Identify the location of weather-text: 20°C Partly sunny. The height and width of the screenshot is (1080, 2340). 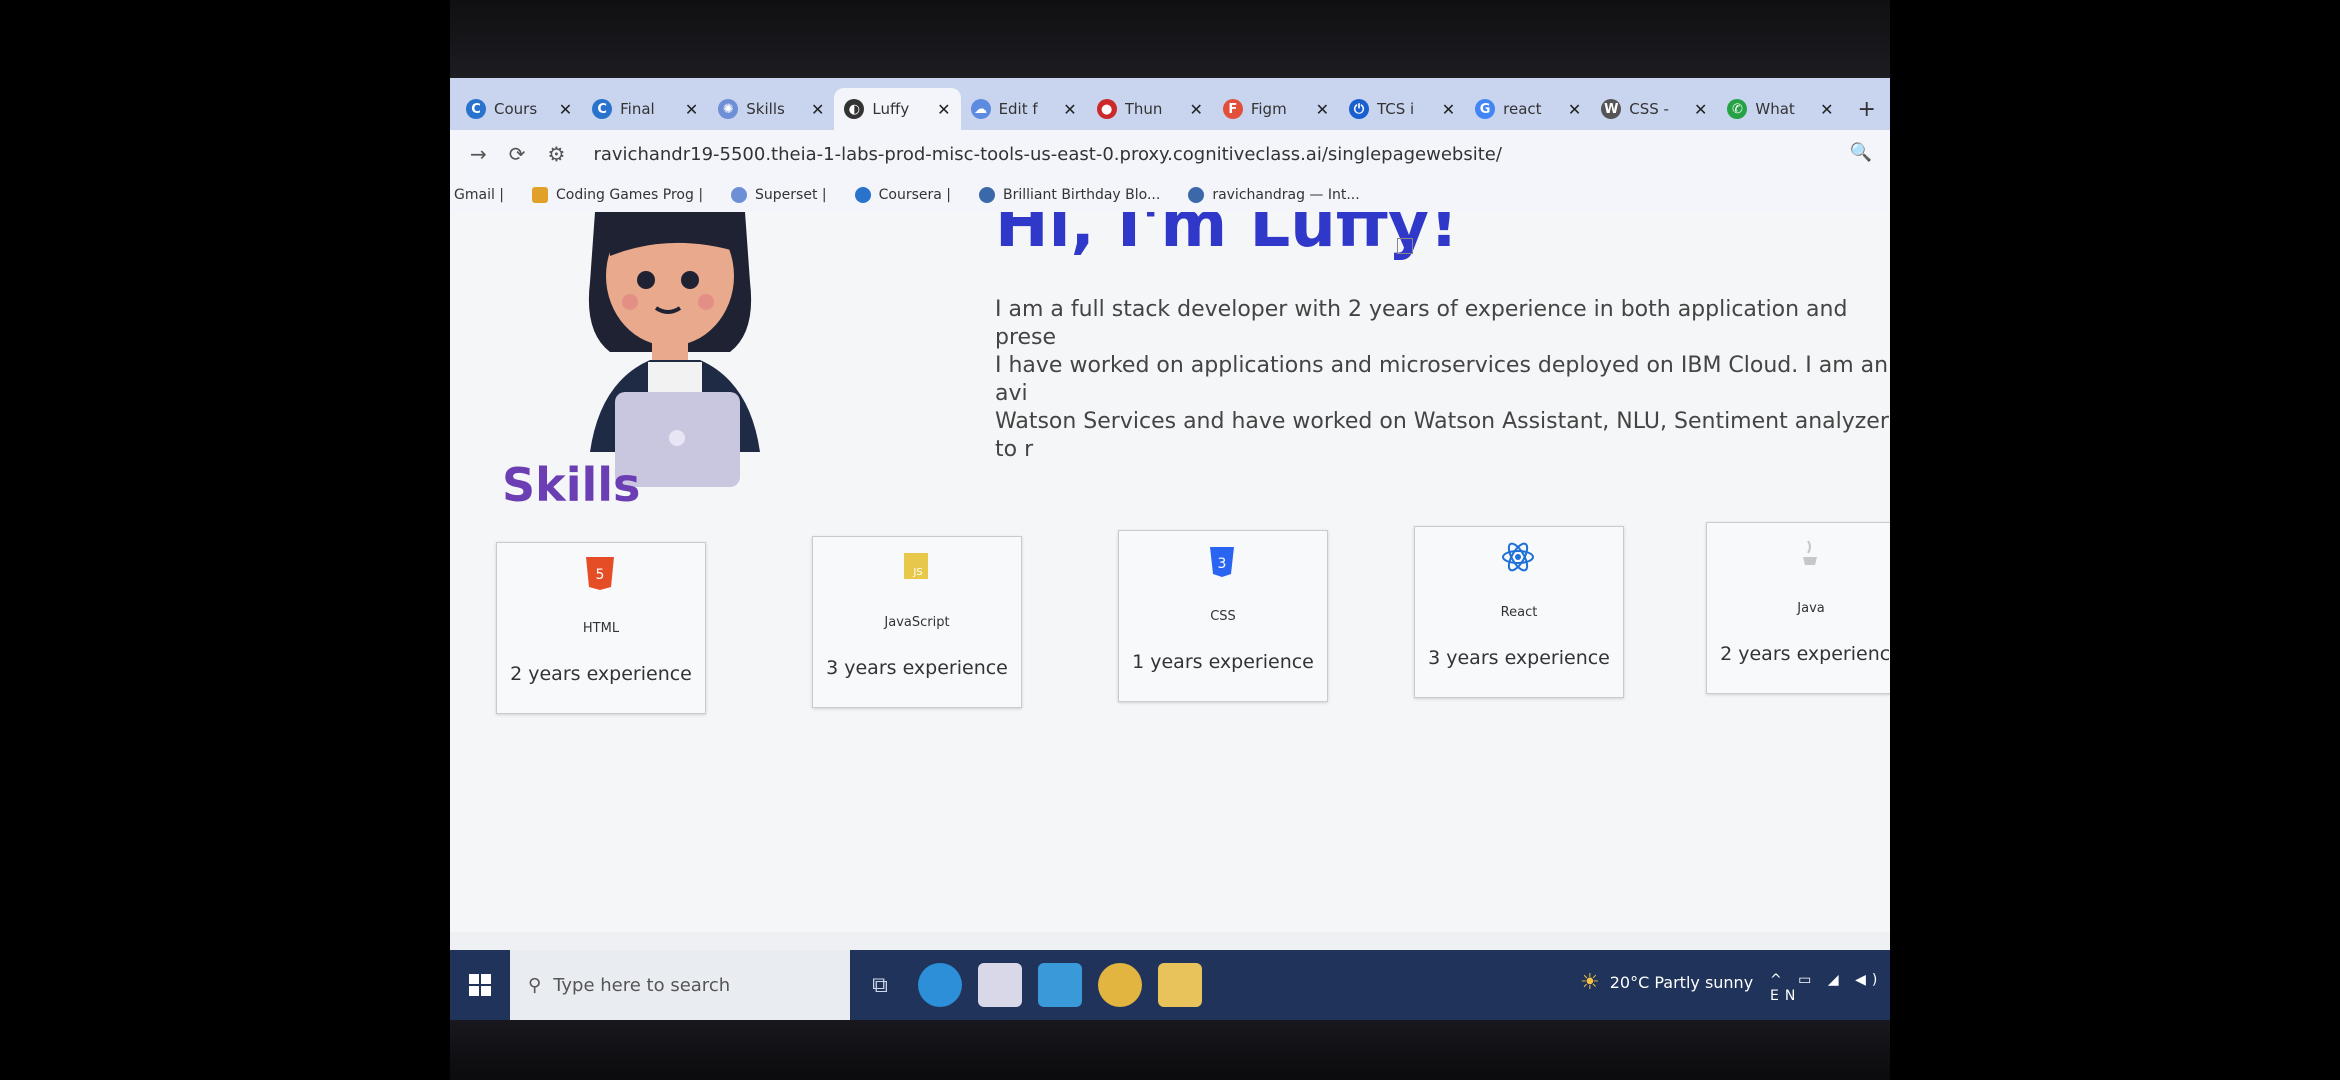
(1681, 982).